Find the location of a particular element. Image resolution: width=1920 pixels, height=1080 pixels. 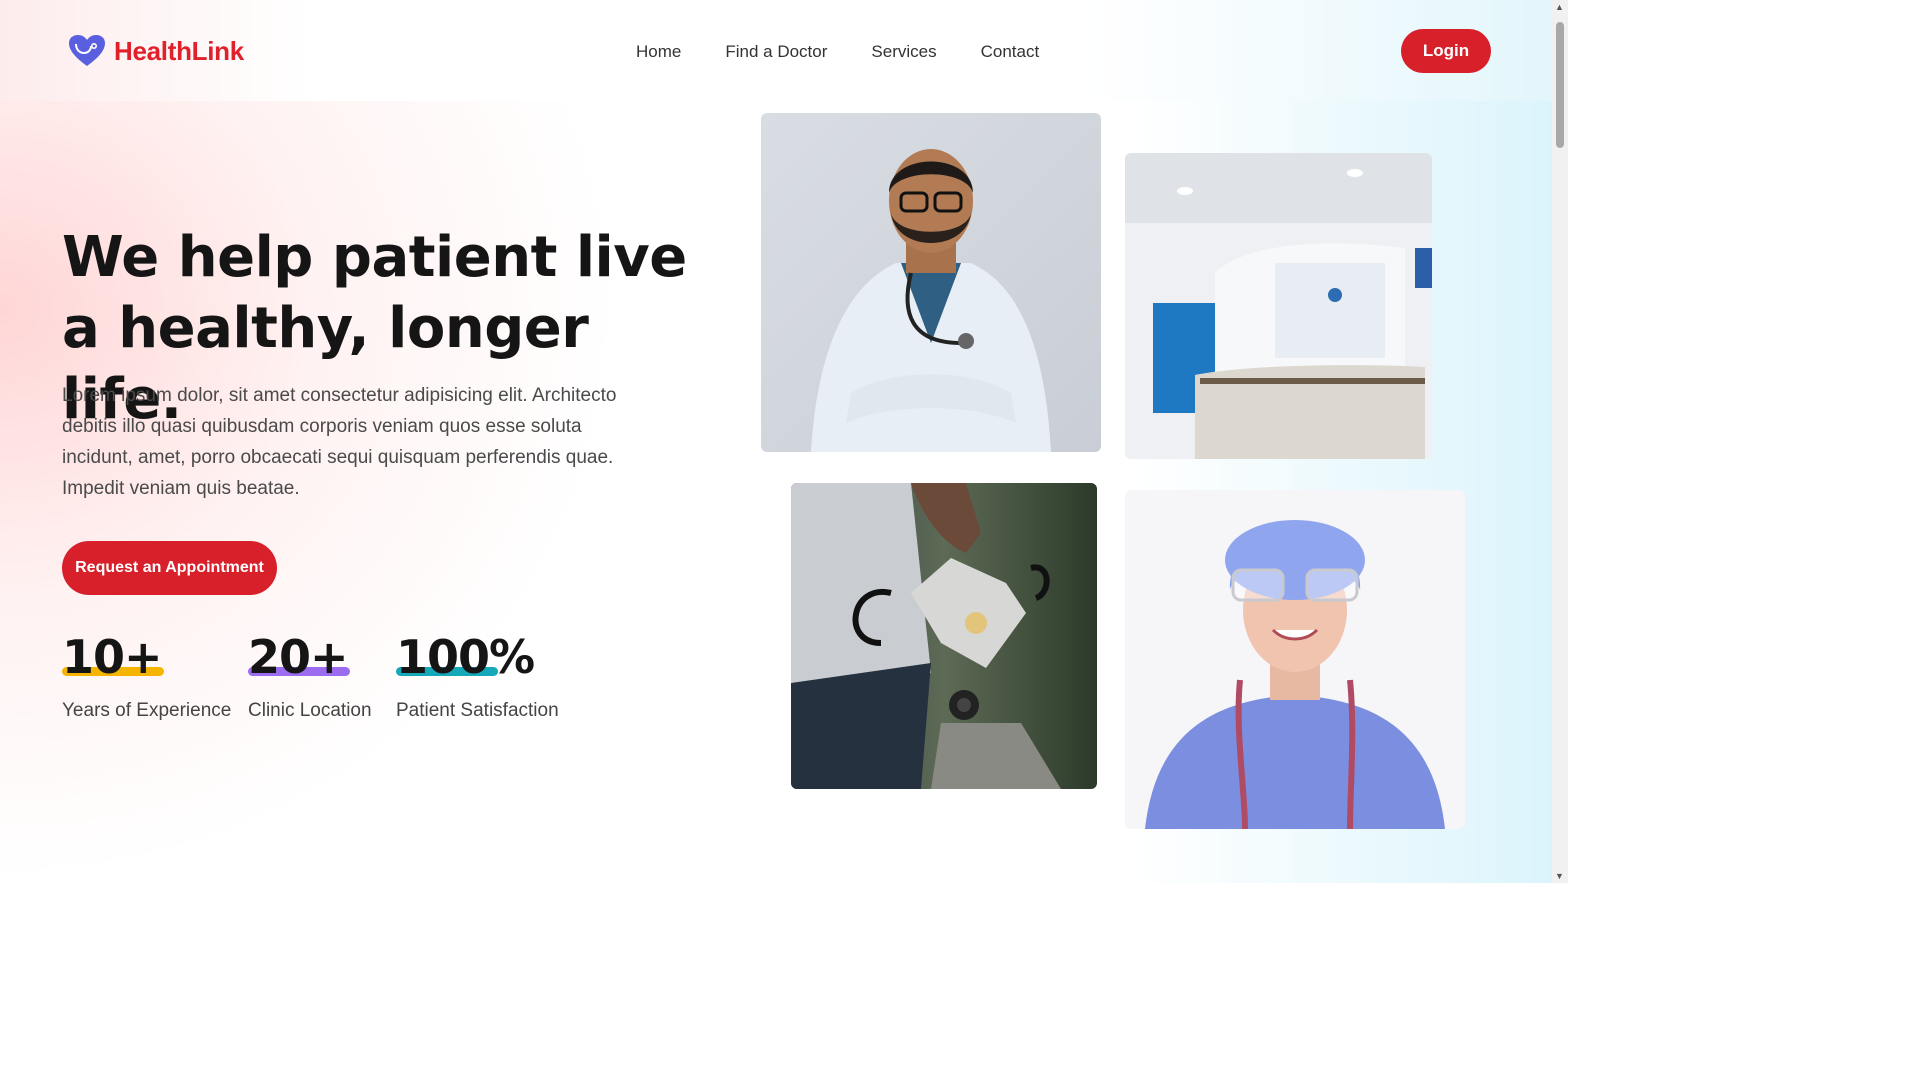

logo-text: HealthLink is located at coordinates (179, 50).